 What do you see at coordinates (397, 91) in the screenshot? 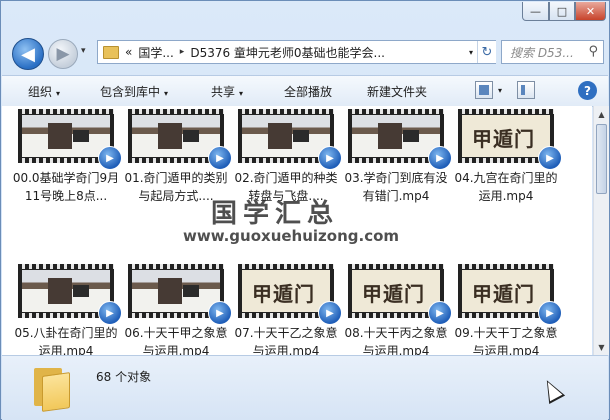
I see `new-folder-button: 新建文件夹` at bounding box center [397, 91].